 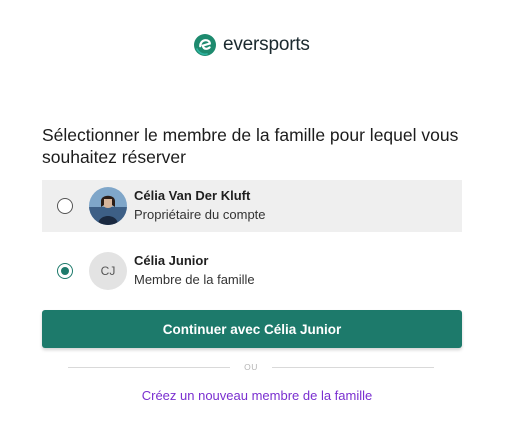 I want to click on member-option-celia-junior: CJ Célia Junior Membre de la famille, so click(x=252, y=271).